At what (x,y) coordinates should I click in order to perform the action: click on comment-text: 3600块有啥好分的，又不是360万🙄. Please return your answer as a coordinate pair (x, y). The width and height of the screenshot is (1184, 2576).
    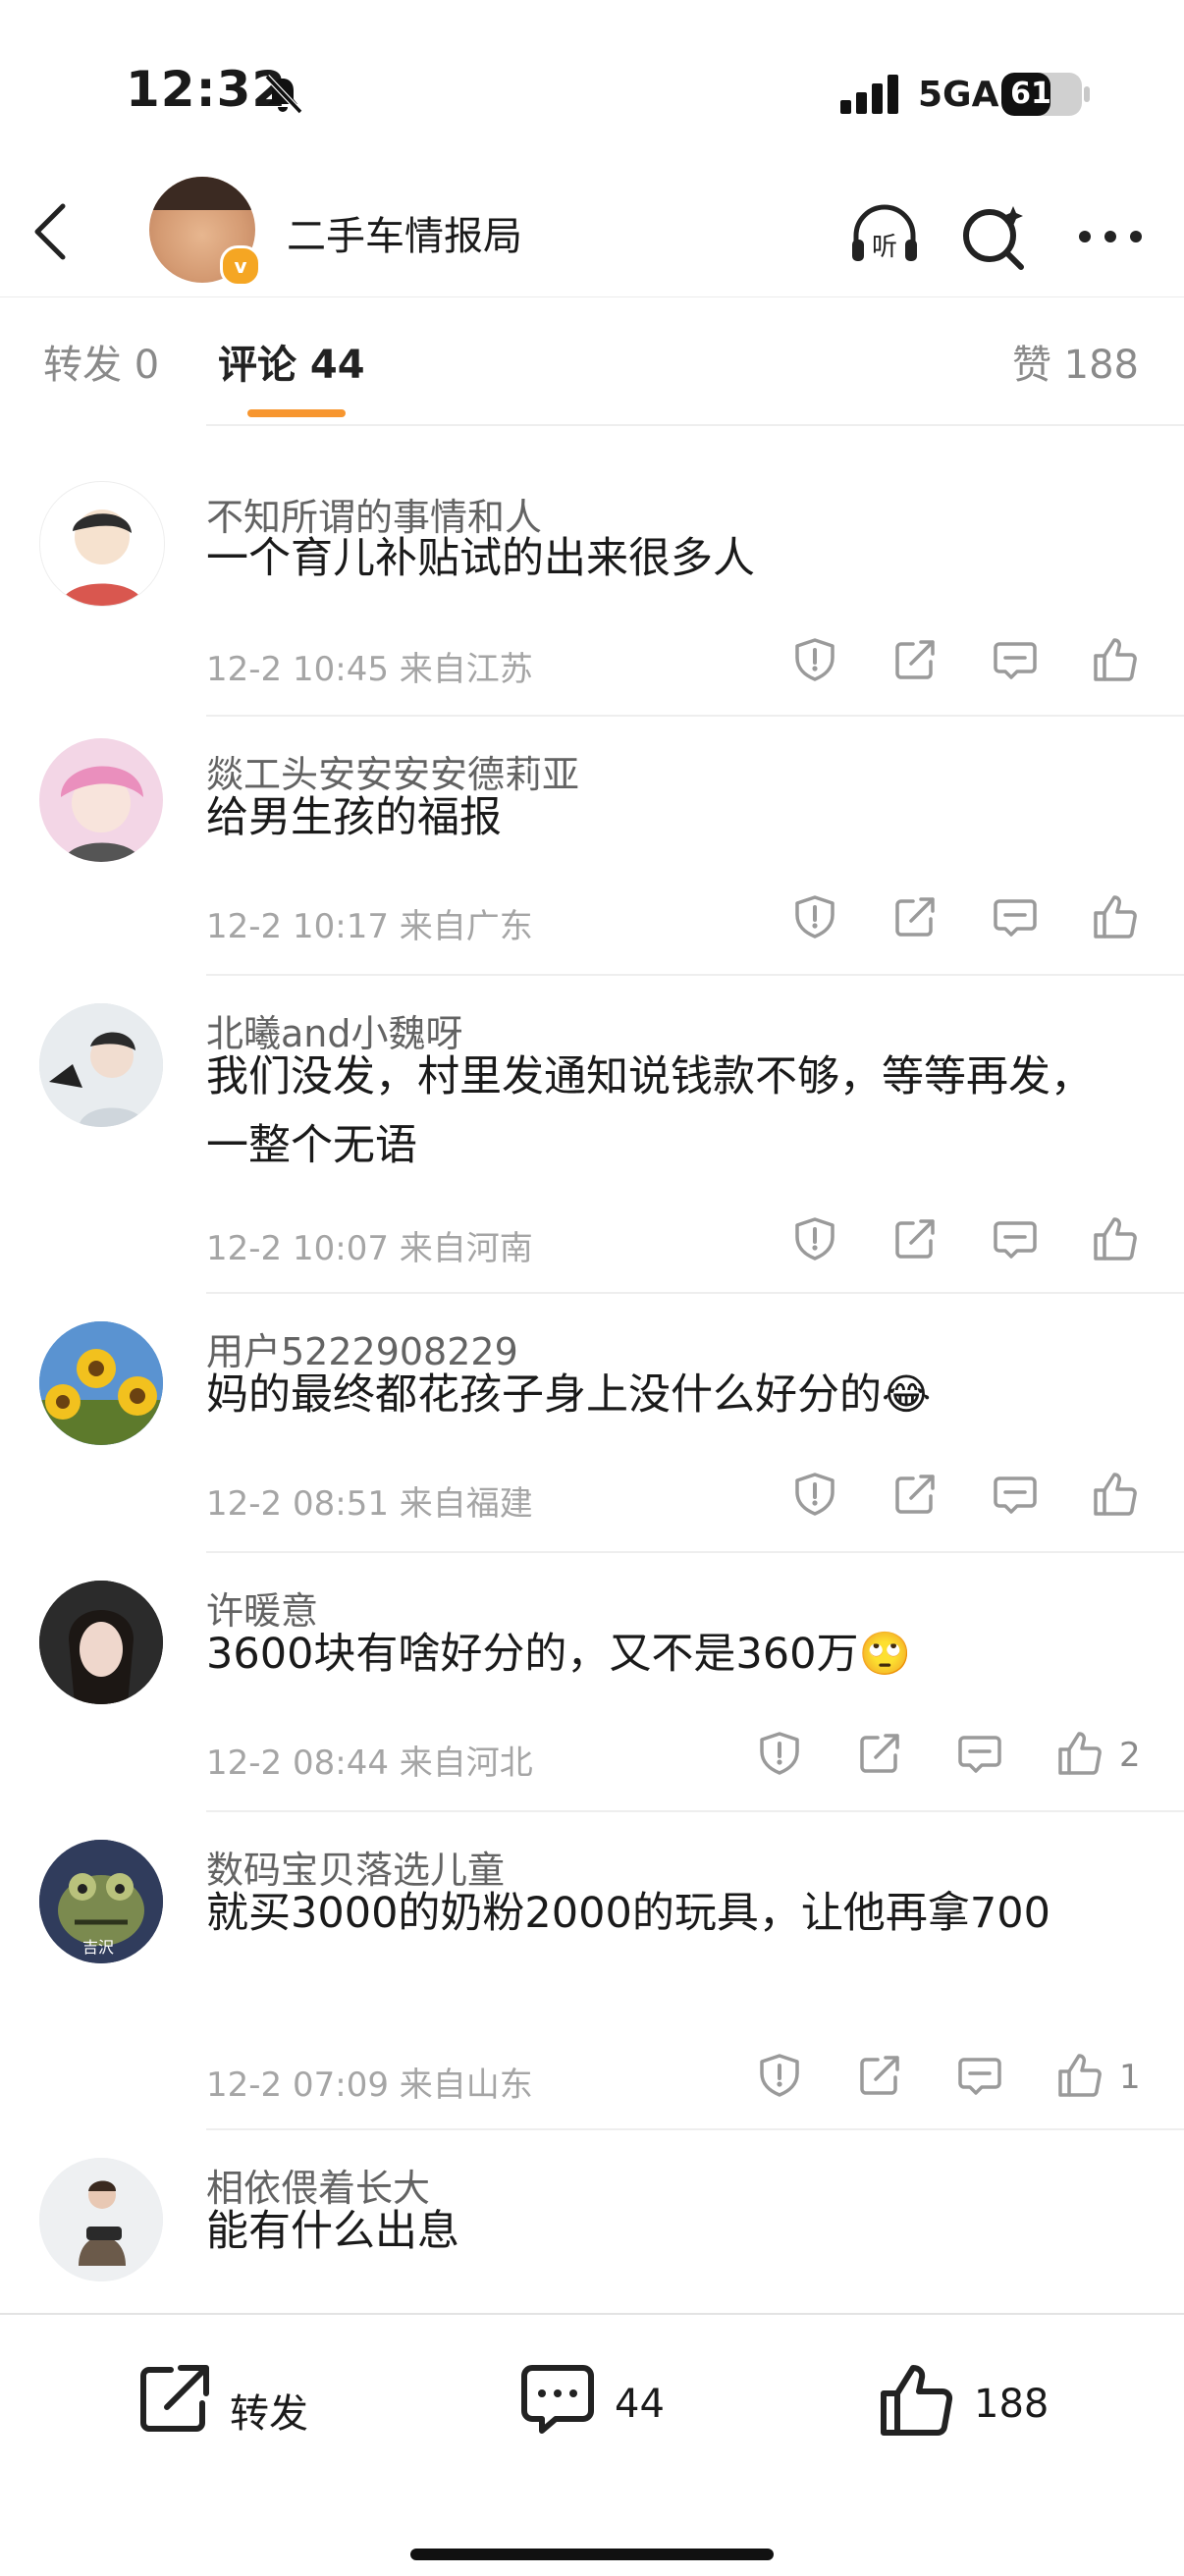
    Looking at the image, I should click on (559, 1654).